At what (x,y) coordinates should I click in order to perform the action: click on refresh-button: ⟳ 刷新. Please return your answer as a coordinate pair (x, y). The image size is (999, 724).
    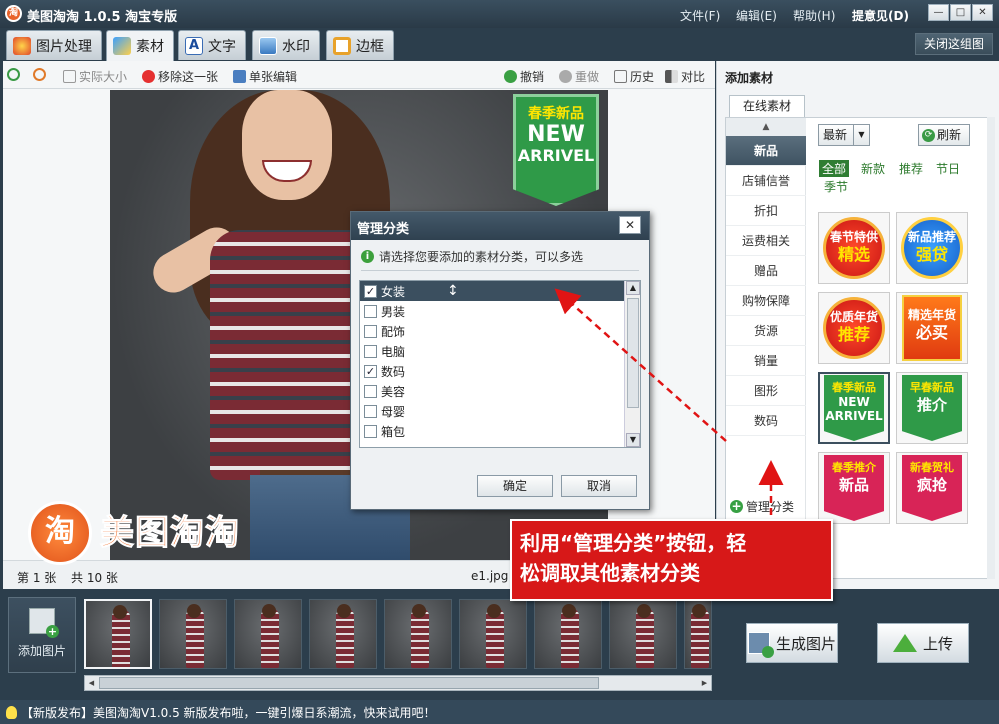
    Looking at the image, I should click on (944, 135).